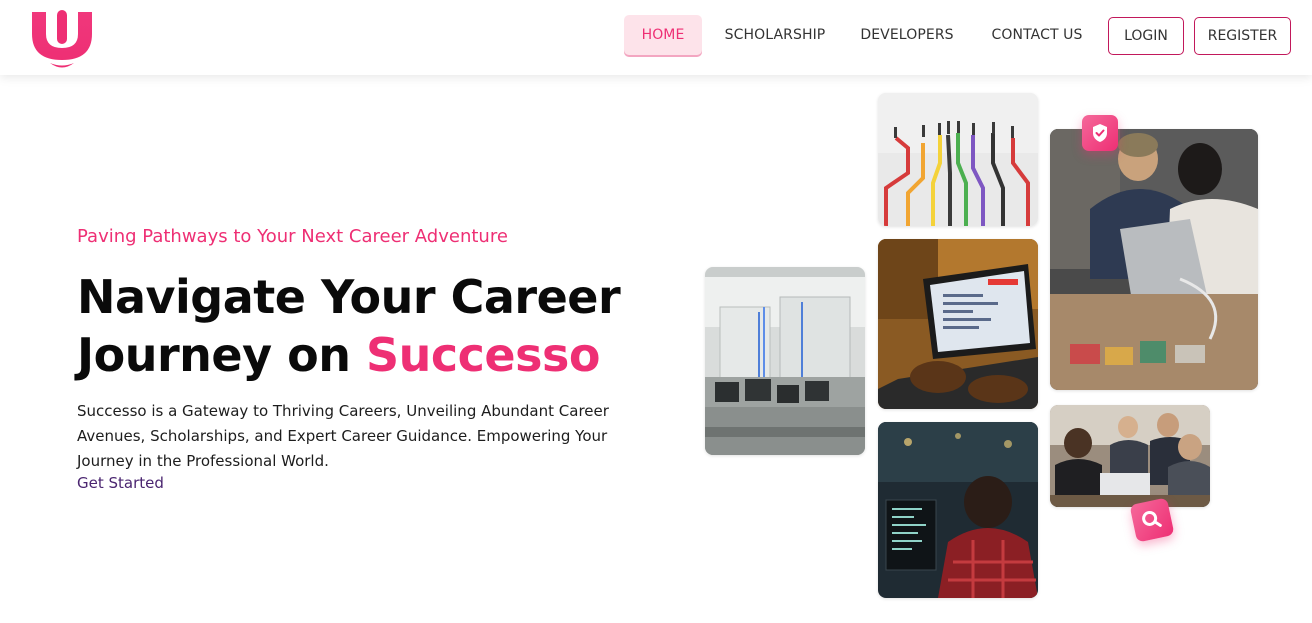 Image resolution: width=1312 pixels, height=623 pixels. Describe the element at coordinates (1242, 36) in the screenshot. I see `register-button: REGISTER` at that location.